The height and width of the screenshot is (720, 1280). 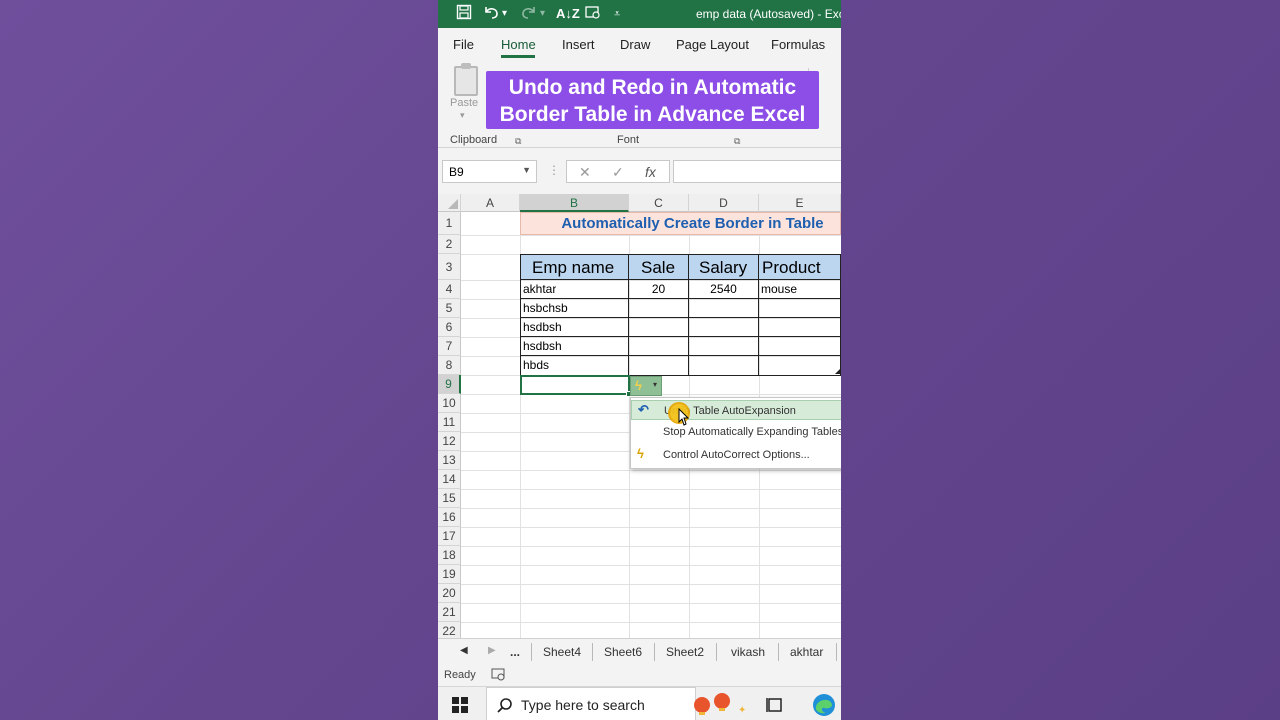 What do you see at coordinates (449, 498) in the screenshot?
I see `row-header-15: 15` at bounding box center [449, 498].